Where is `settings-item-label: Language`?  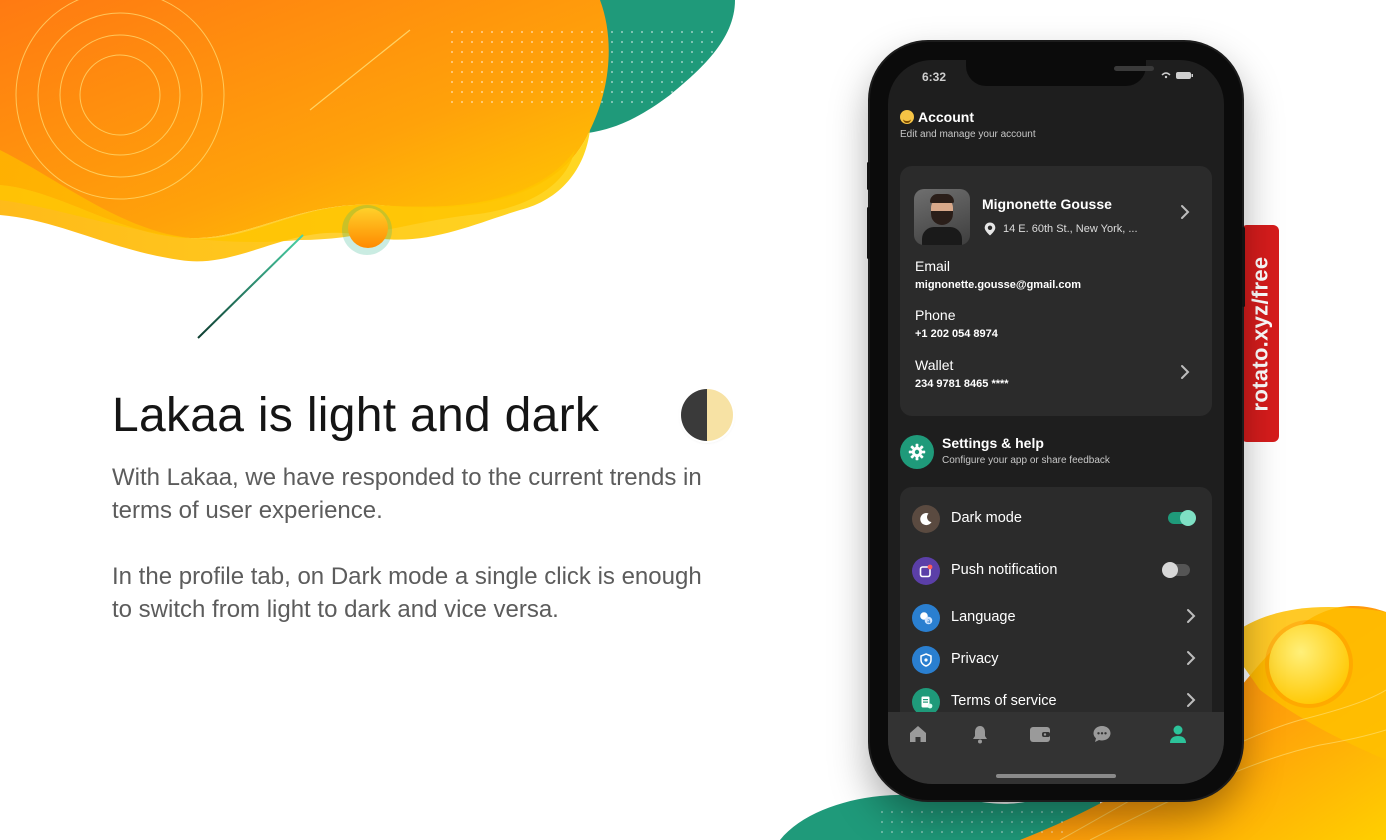
settings-item-label: Language is located at coordinates (983, 617).